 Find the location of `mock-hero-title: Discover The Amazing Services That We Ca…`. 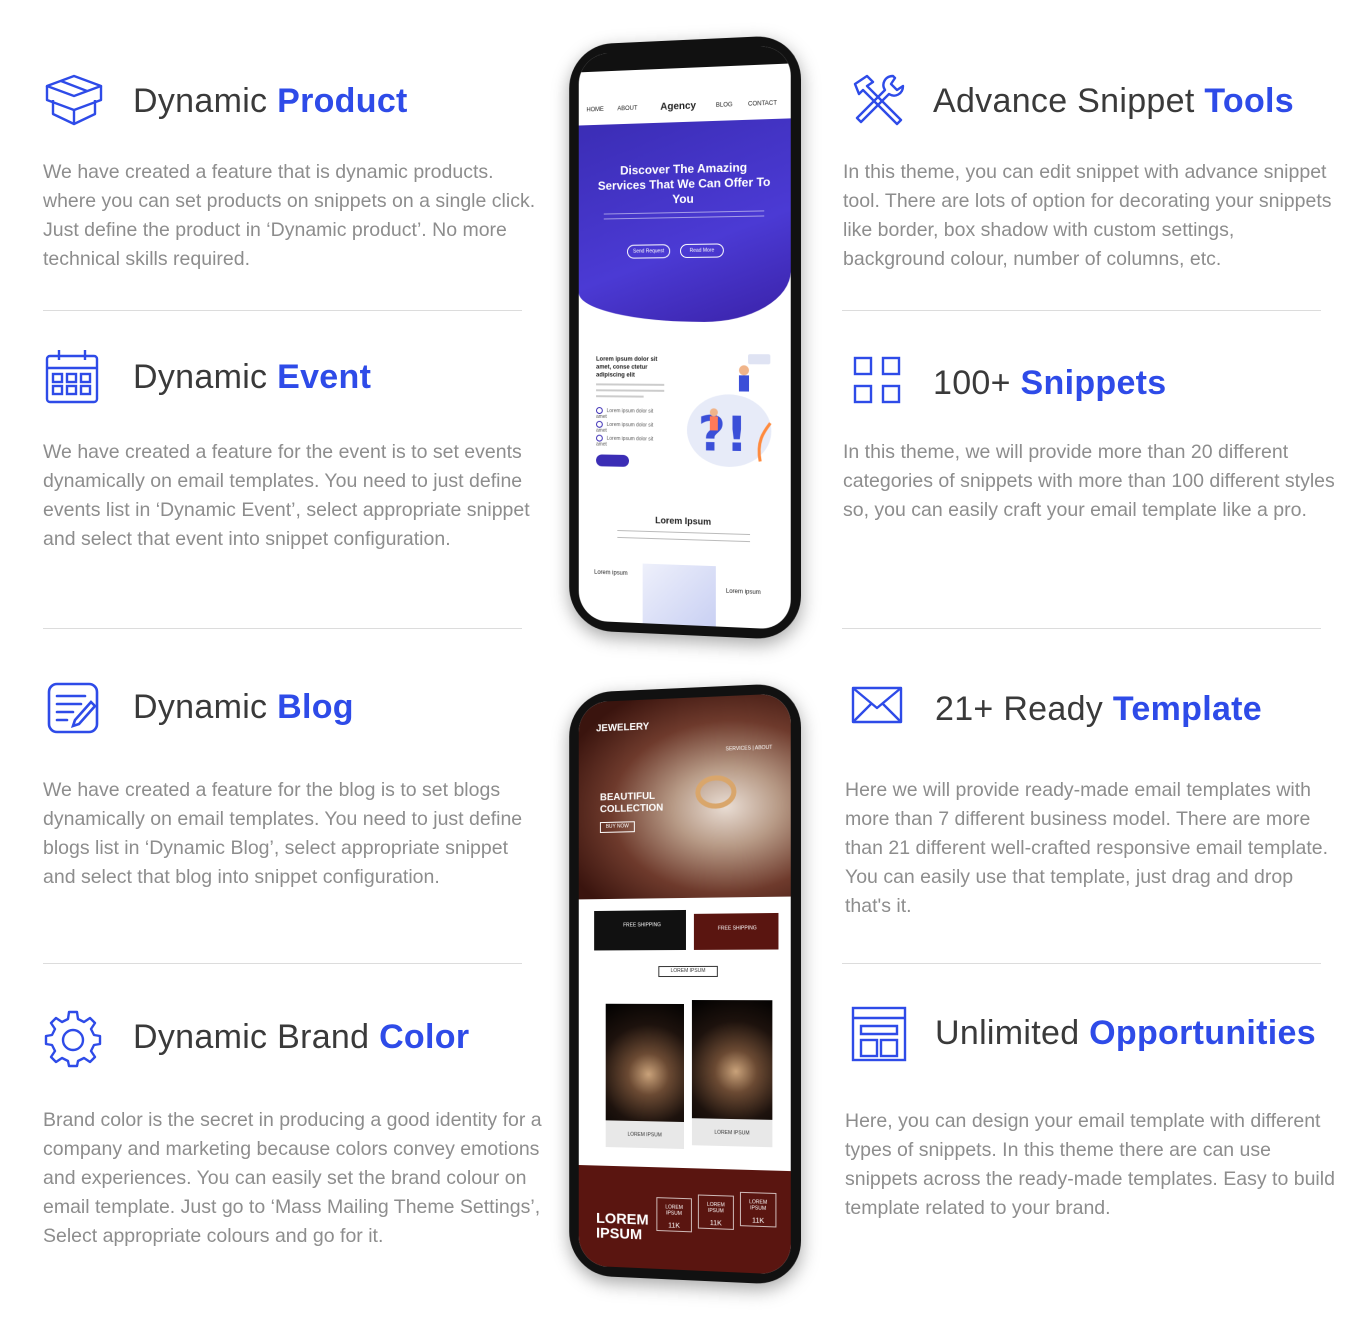

mock-hero-title: Discover The Amazing Services That We Ca… is located at coordinates (684, 184).